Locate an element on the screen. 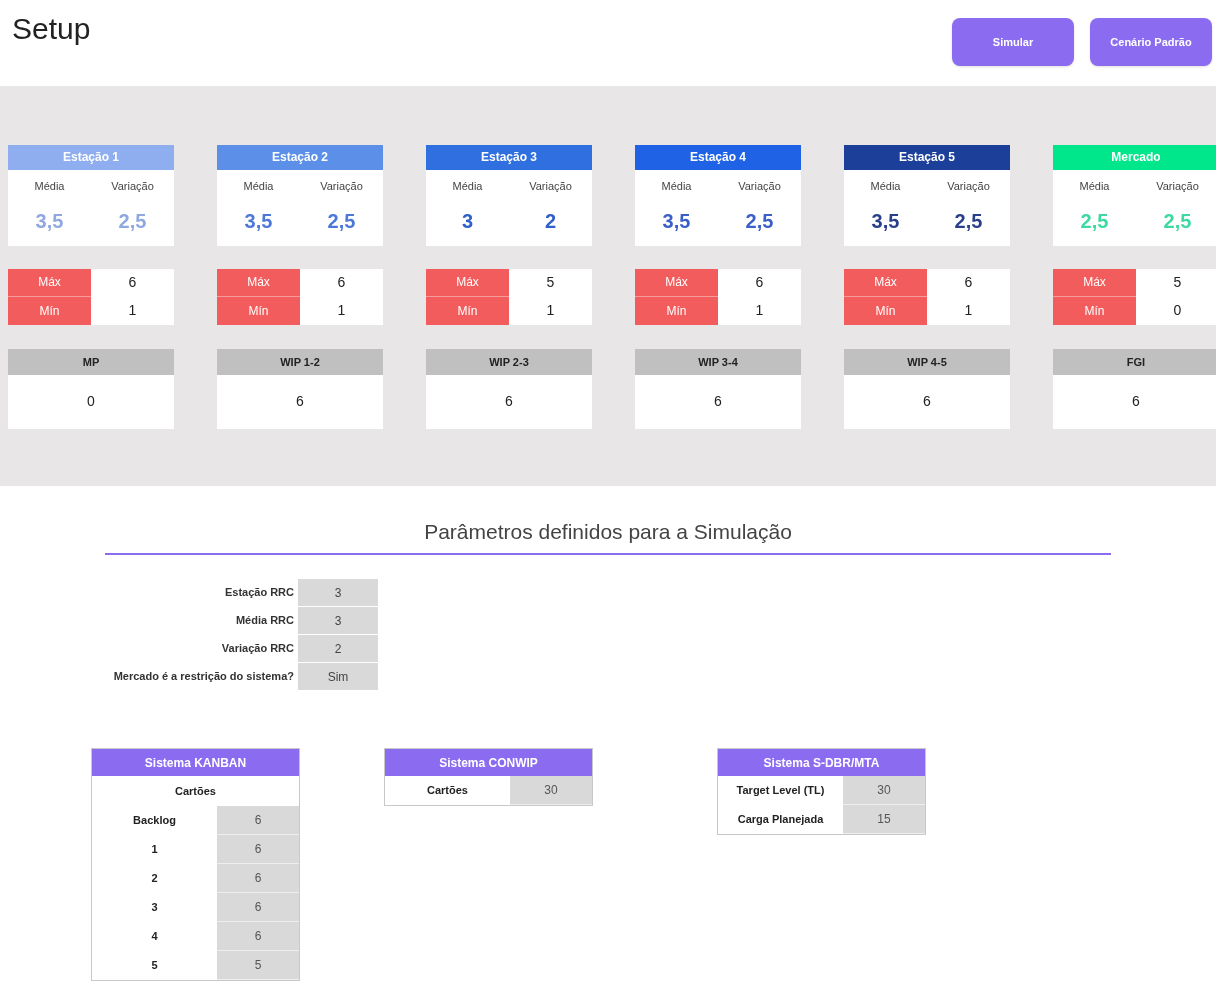  parameter-label: Estação RRC is located at coordinates (259, 593).